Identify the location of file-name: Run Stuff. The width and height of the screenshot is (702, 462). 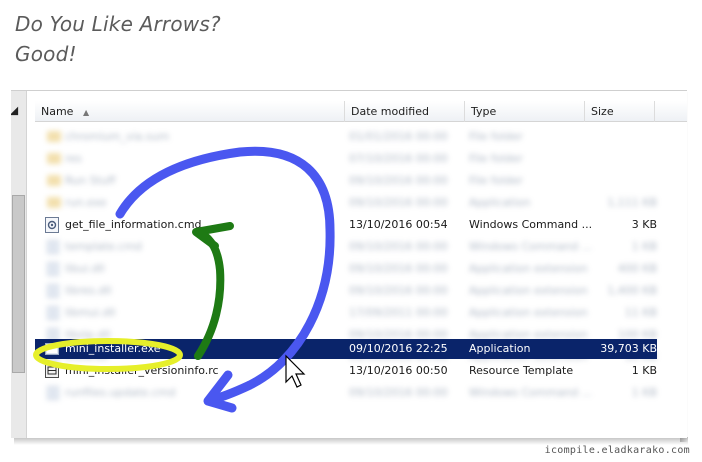
(90, 180).